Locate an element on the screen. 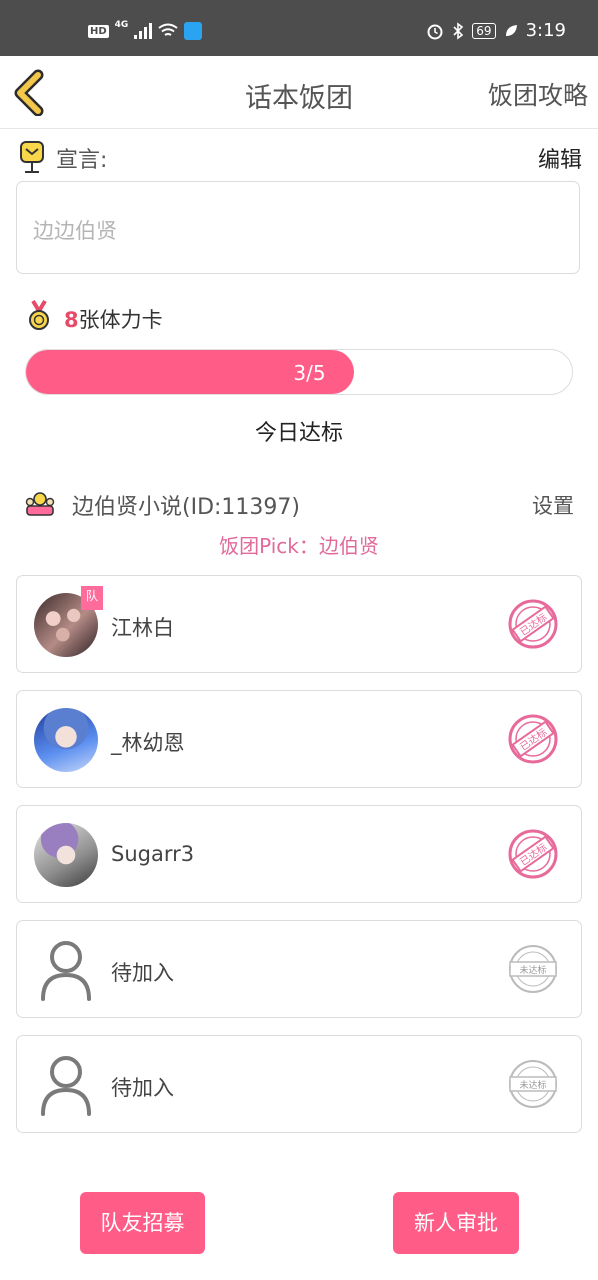 This screenshot has width=598, height=1280. network-type: 4G is located at coordinates (121, 25).